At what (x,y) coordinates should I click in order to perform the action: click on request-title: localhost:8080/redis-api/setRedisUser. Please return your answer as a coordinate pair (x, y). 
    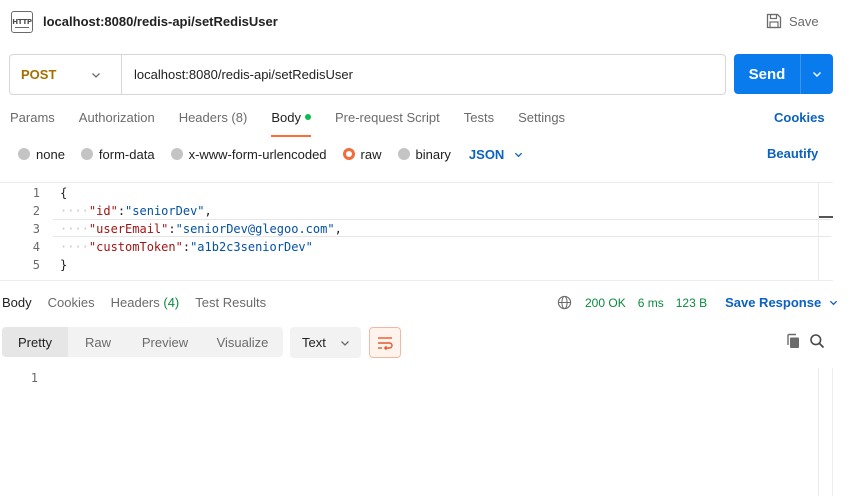
    Looking at the image, I should click on (160, 21).